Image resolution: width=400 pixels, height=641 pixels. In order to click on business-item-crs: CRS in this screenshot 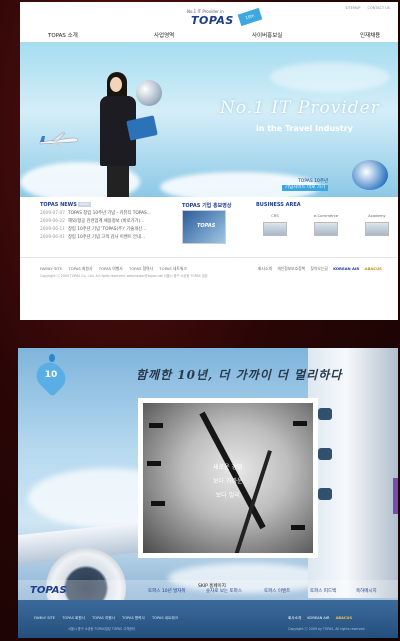, I will do `click(275, 228)`.